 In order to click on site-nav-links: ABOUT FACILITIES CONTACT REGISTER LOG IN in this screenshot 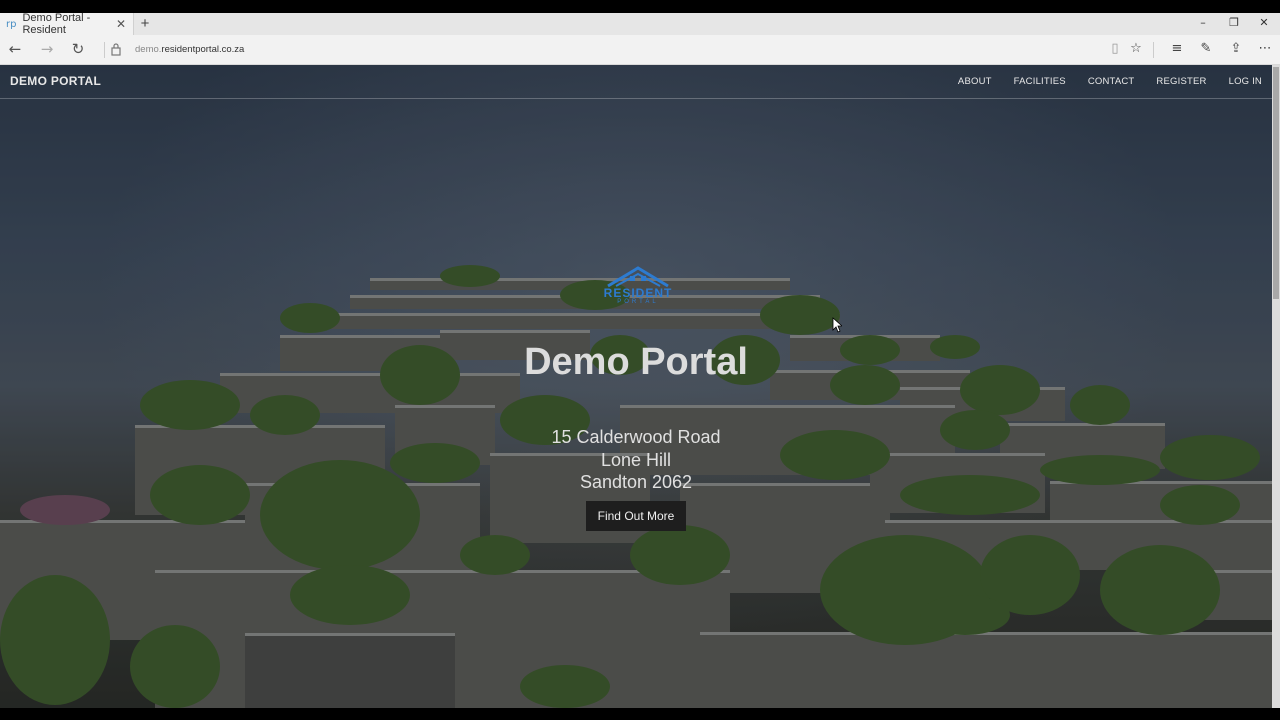, I will do `click(1099, 81)`.